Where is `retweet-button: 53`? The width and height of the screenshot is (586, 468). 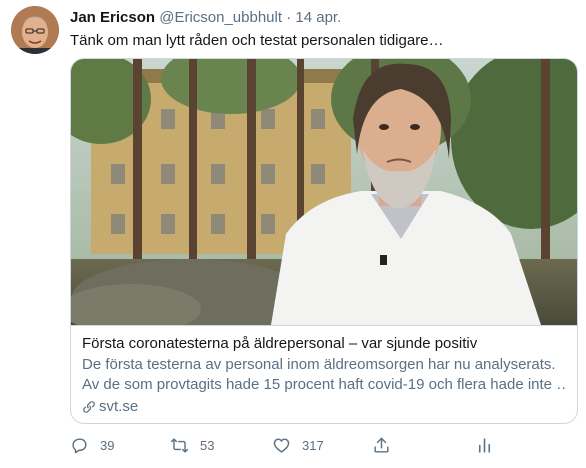 retweet-button: 53 is located at coordinates (192, 445).